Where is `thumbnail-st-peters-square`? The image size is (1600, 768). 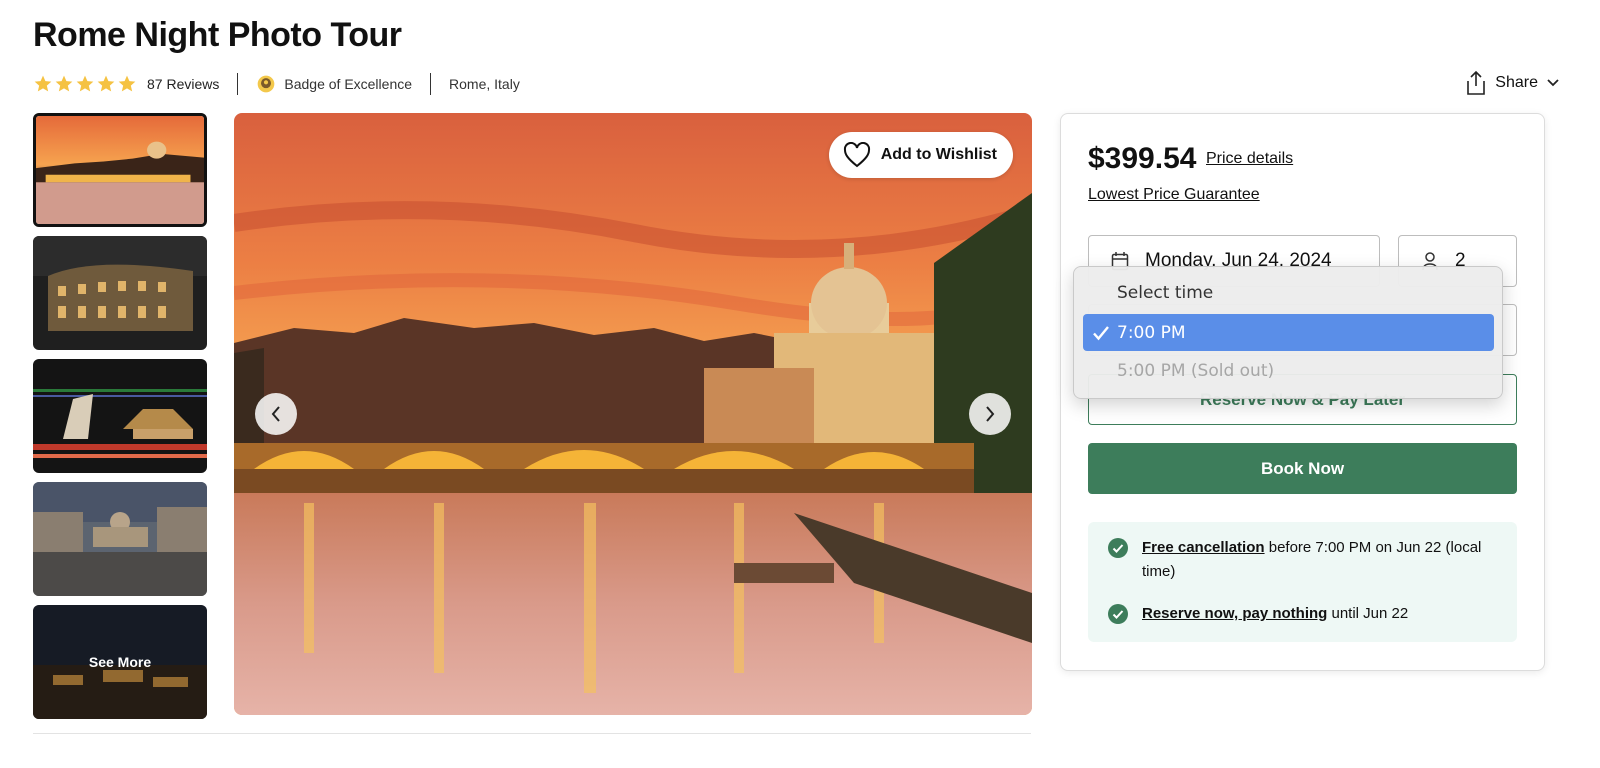
thumbnail-st-peters-square is located at coordinates (120, 539).